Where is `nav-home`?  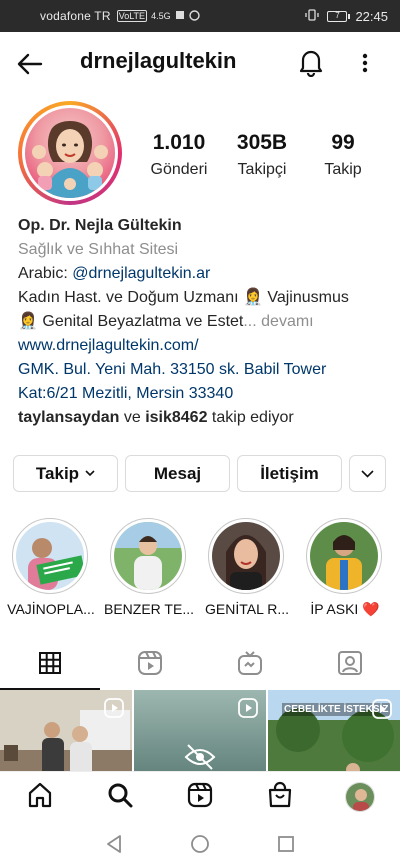 nav-home is located at coordinates (40, 797).